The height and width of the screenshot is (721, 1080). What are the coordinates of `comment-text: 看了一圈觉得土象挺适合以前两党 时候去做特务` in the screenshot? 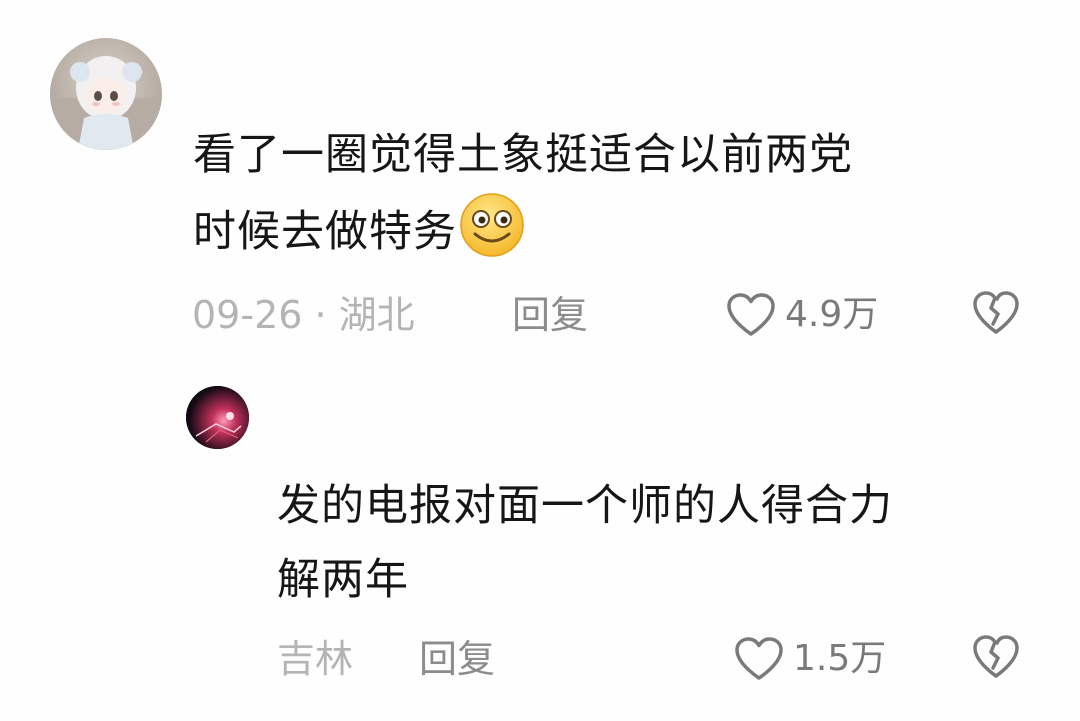 It's located at (523, 193).